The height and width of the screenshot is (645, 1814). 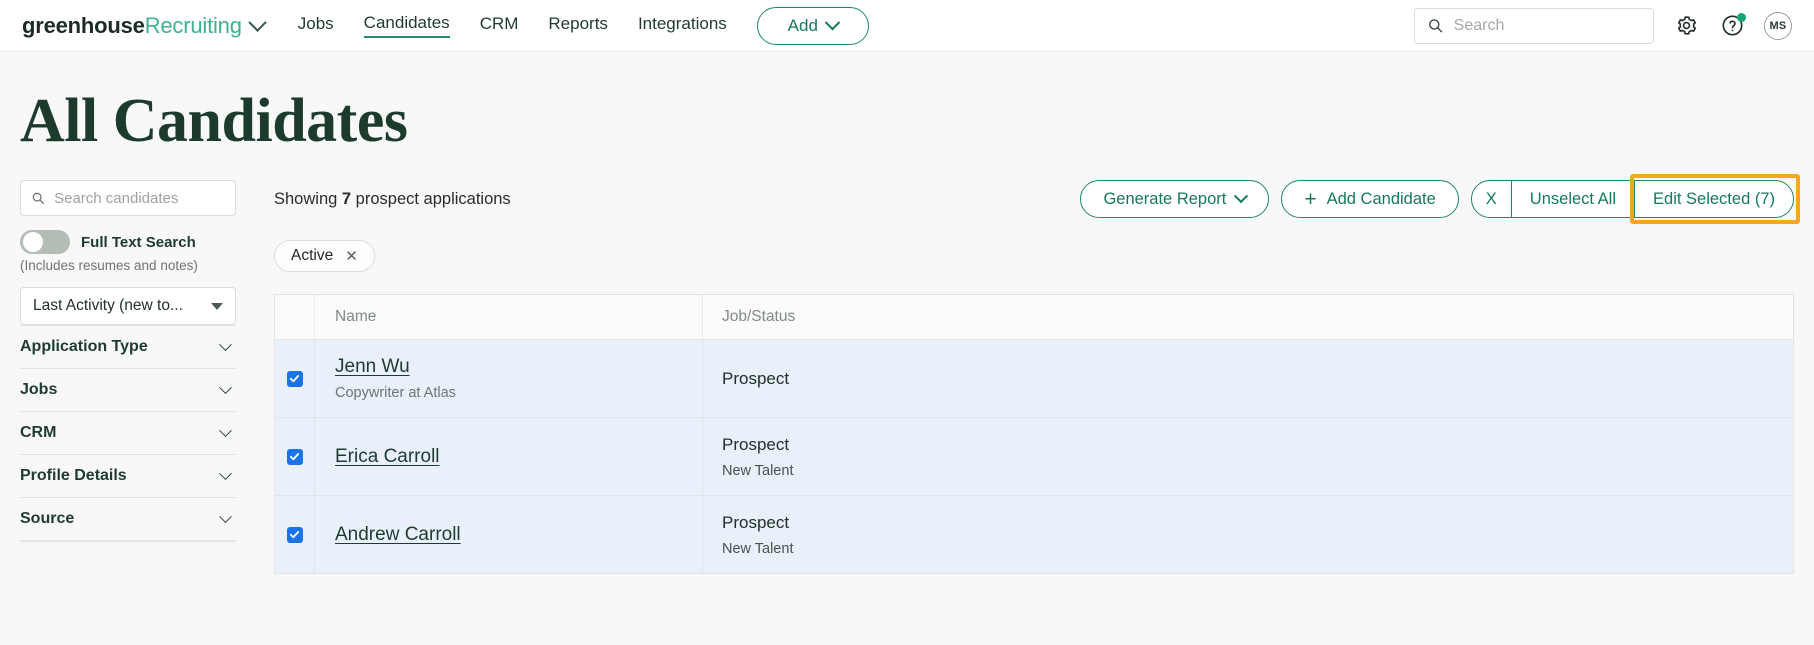 What do you see at coordinates (433, 198) in the screenshot?
I see `showing-suffix: prospect applications` at bounding box center [433, 198].